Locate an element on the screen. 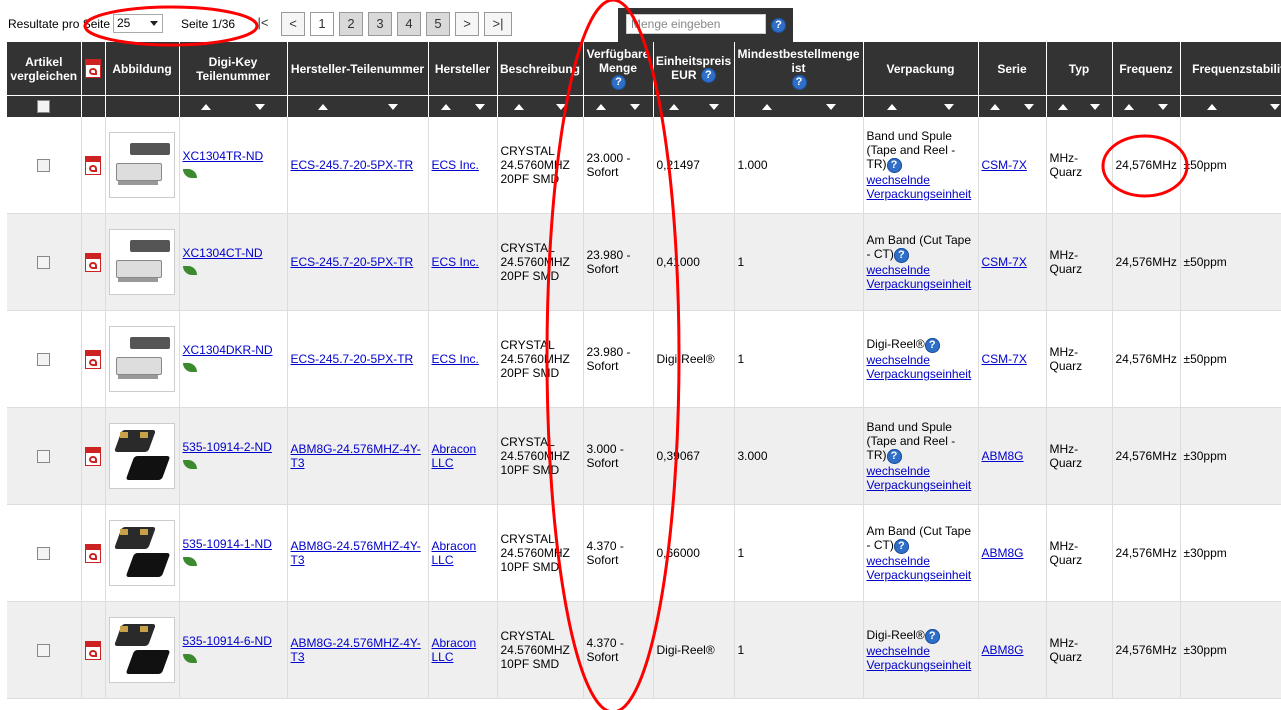 This screenshot has width=1281, height=710. col-pack: Verpackung is located at coordinates (921, 69).